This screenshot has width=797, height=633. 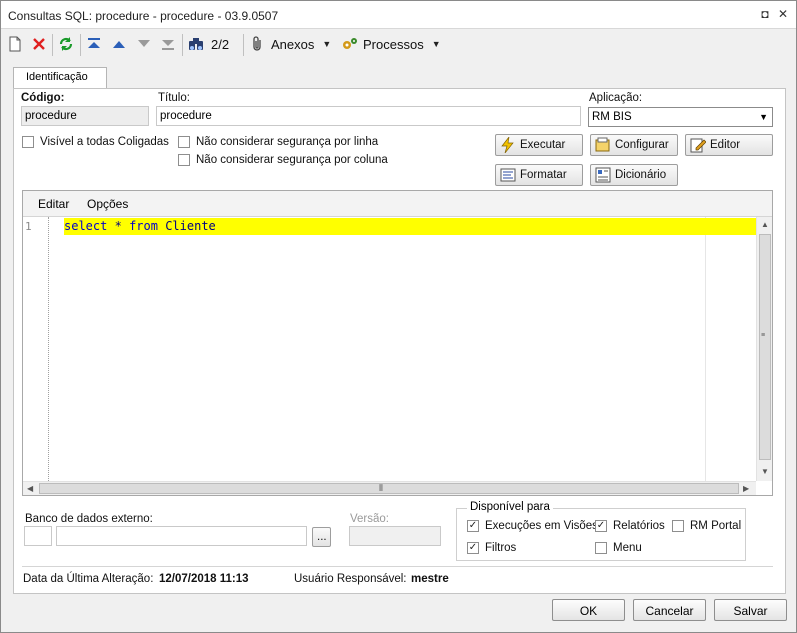 I want to click on available-portal-checkbox: RM Portal, so click(x=706, y=526).